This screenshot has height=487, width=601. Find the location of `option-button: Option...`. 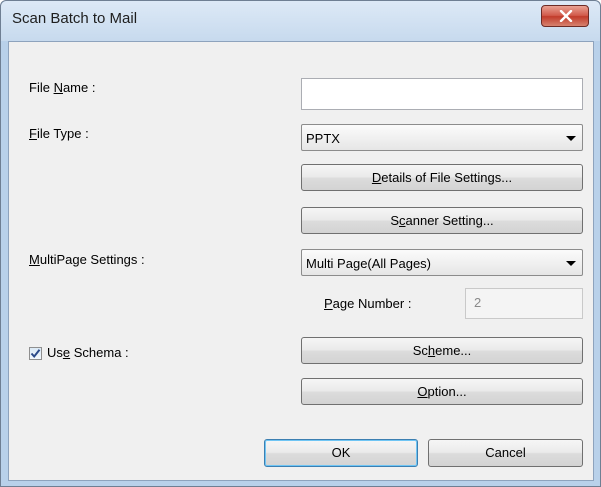

option-button: Option... is located at coordinates (442, 391).